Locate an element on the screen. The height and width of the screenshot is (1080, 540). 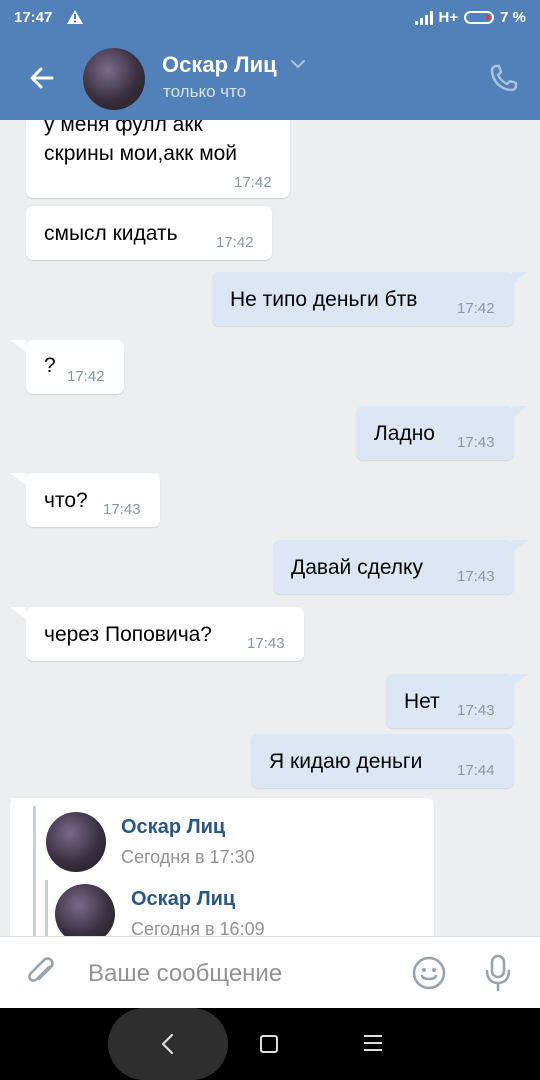
message-text: Не типо деньги бтв is located at coordinates (324, 299).